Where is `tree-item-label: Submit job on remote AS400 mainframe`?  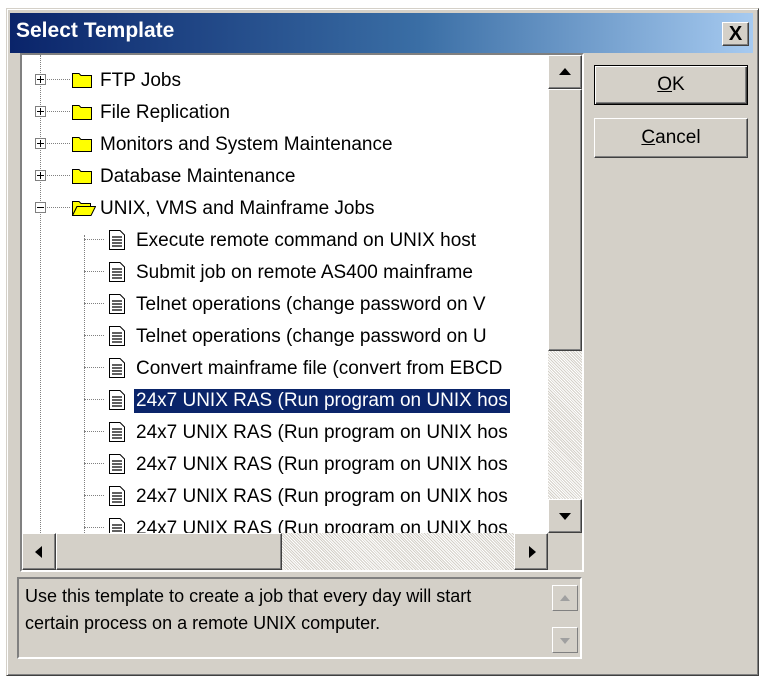 tree-item-label: Submit job on remote AS400 mainframe is located at coordinates (304, 272).